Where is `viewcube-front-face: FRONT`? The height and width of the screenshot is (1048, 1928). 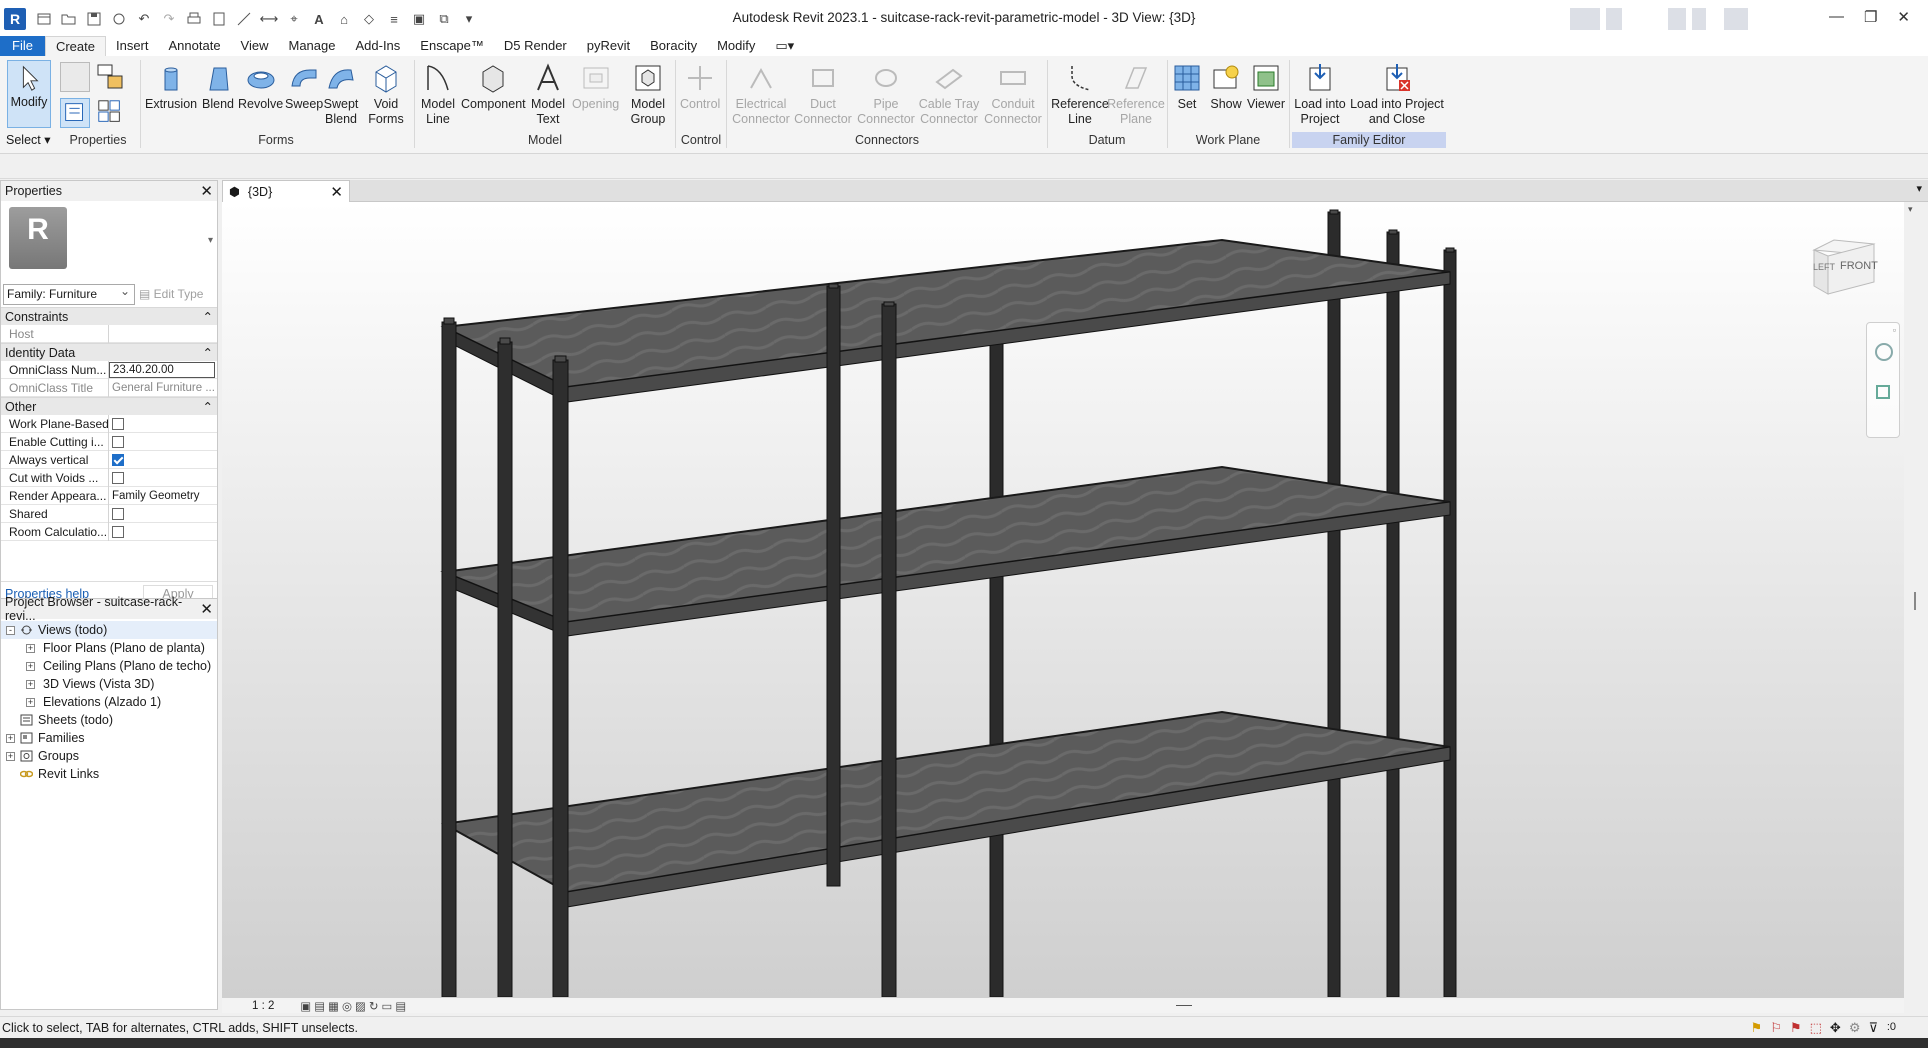
viewcube-front-face: FRONT is located at coordinates (1859, 266).